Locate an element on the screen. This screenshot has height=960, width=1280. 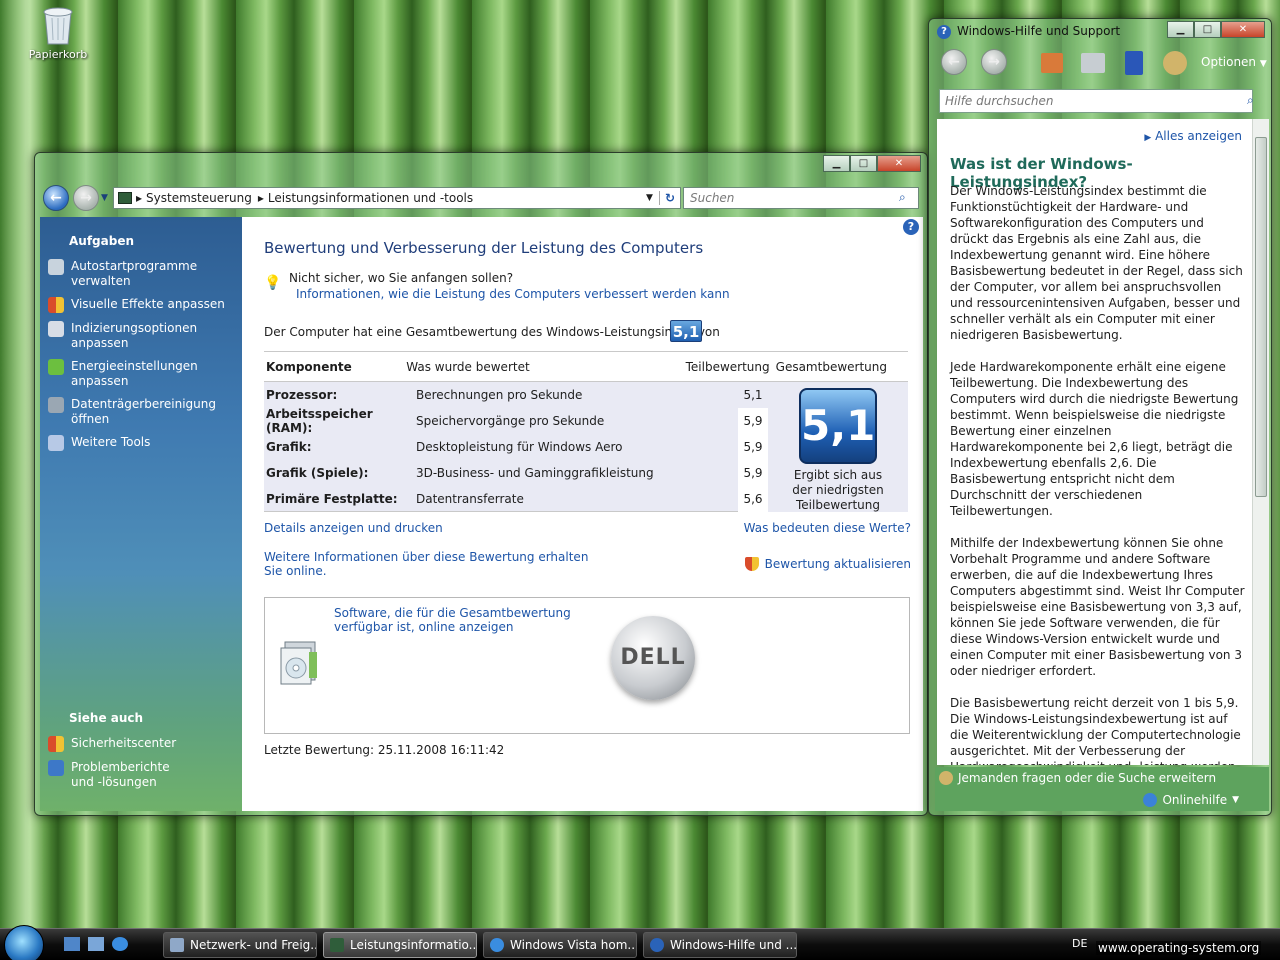
people-icon is located at coordinates (946, 778).